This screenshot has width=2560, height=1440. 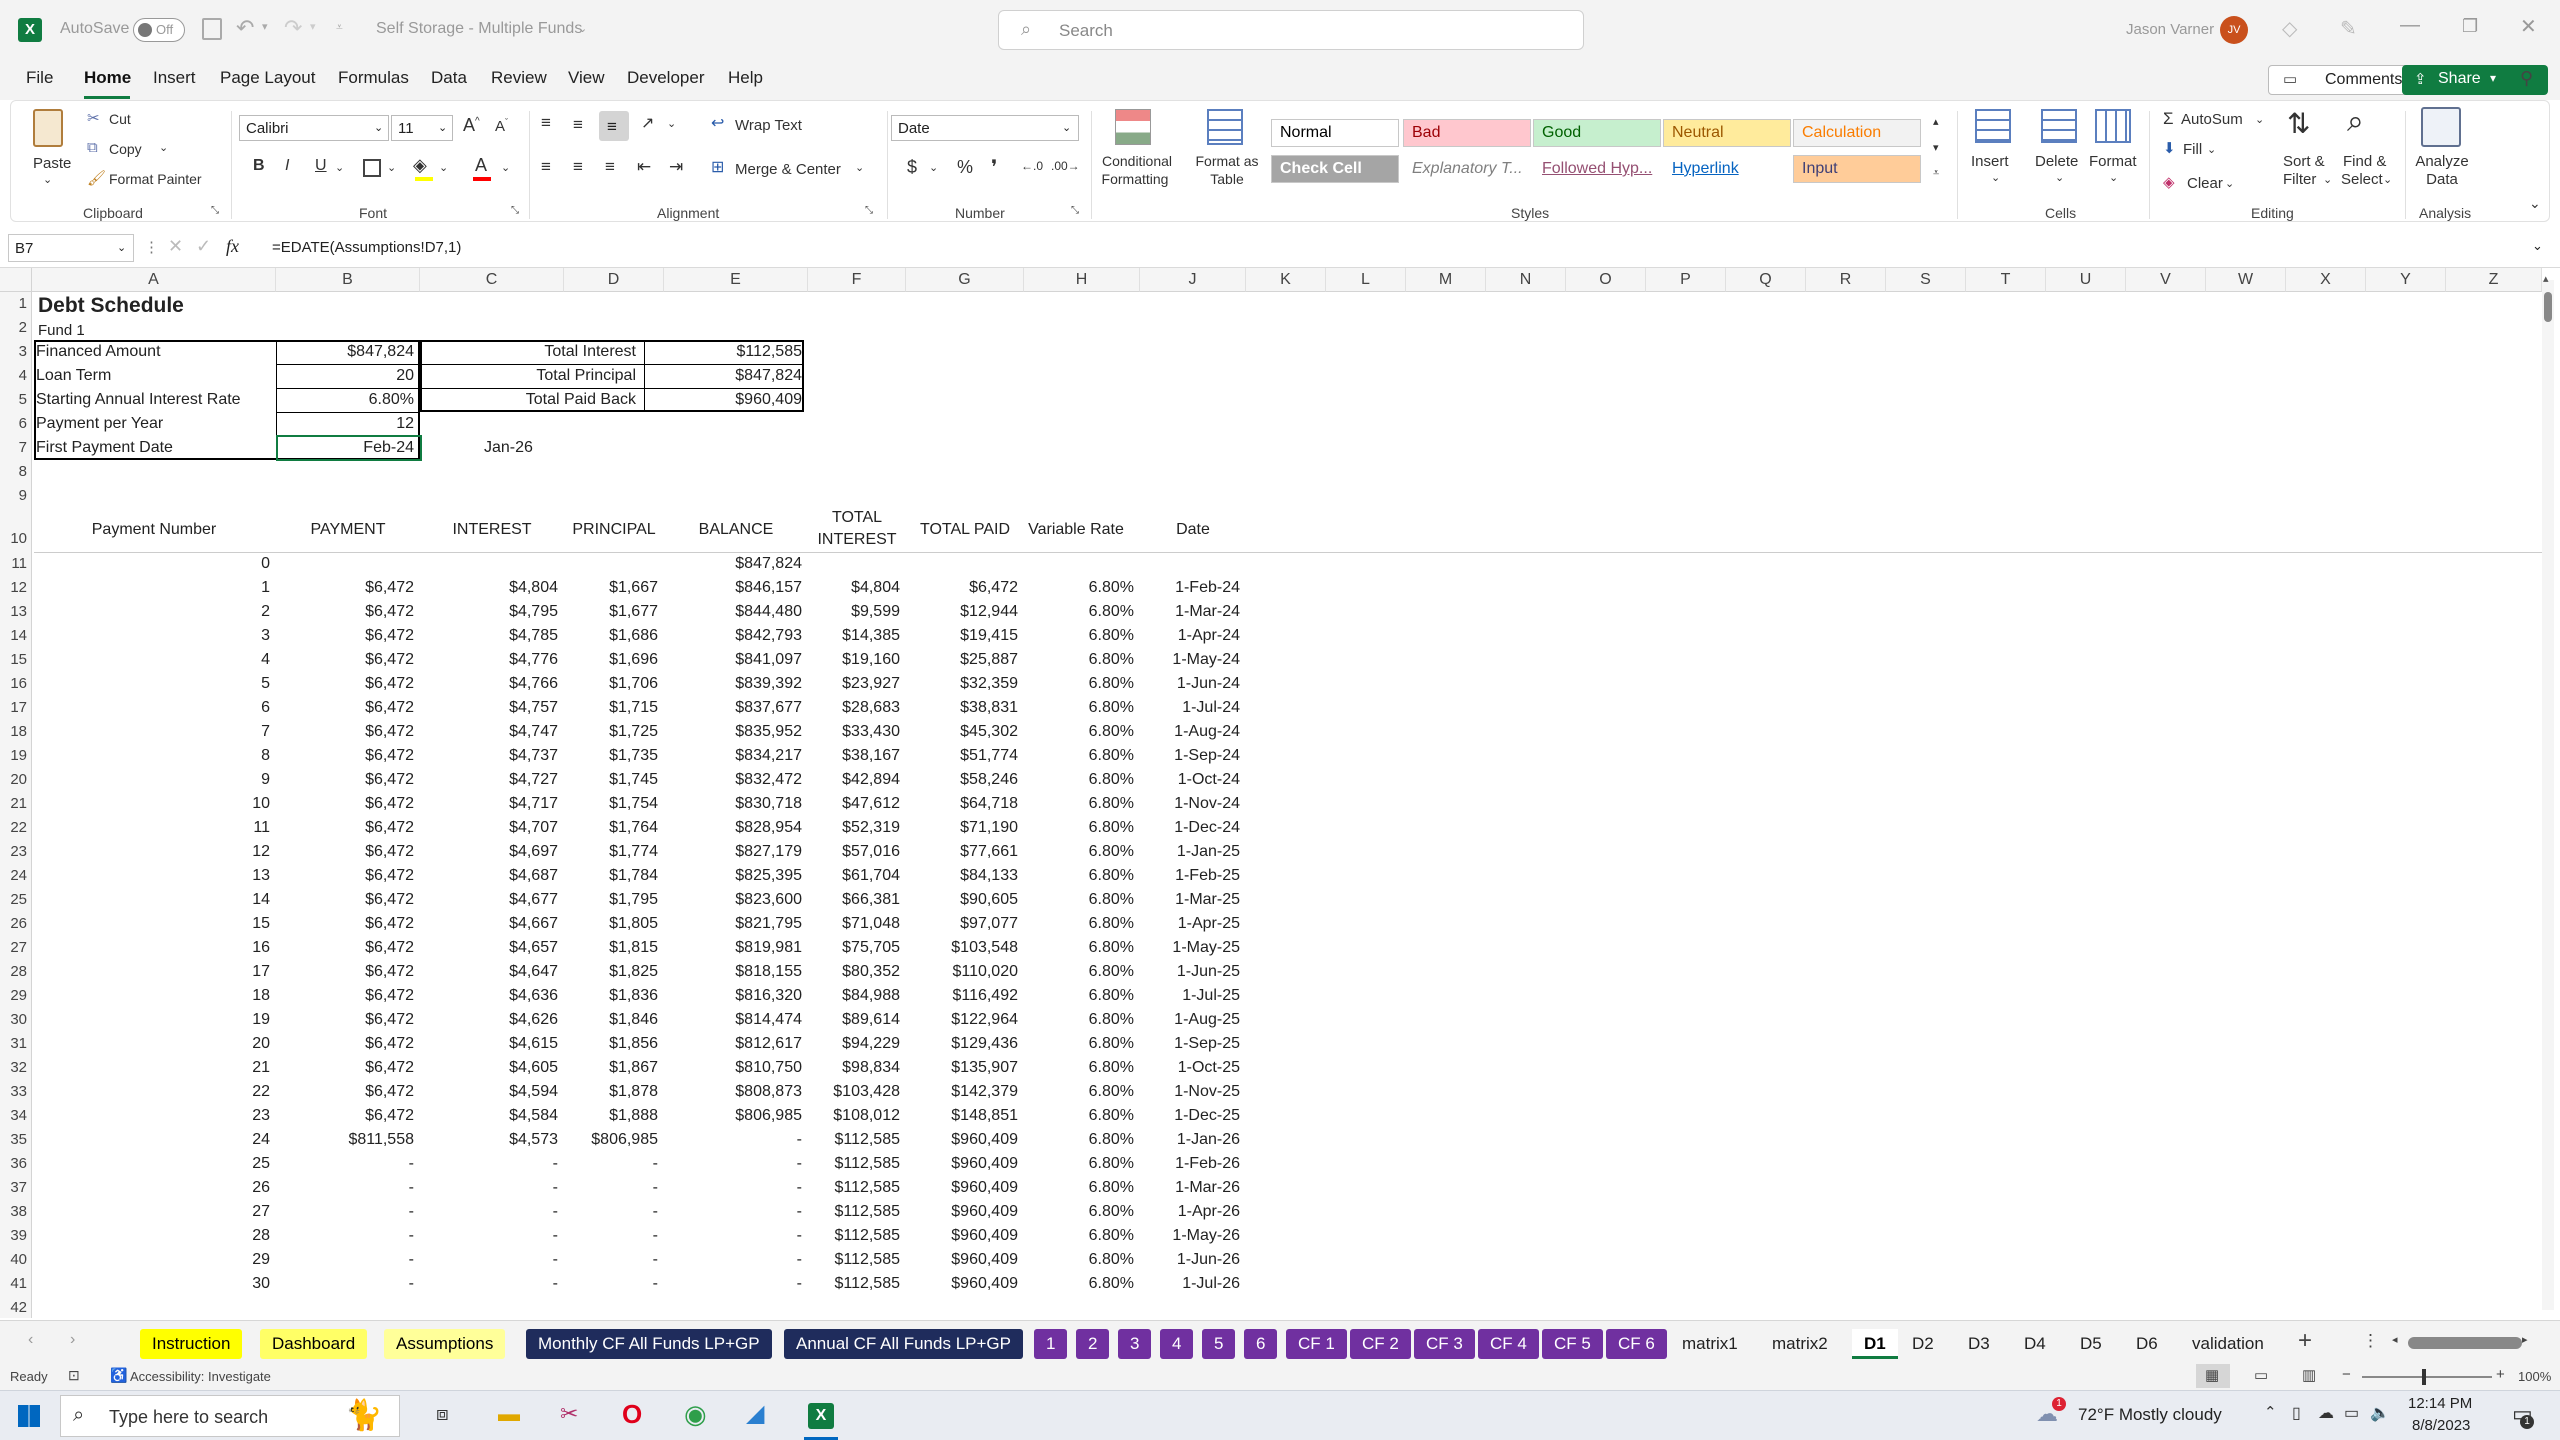 I want to click on zoom-slider-track, so click(x=2427, y=1377).